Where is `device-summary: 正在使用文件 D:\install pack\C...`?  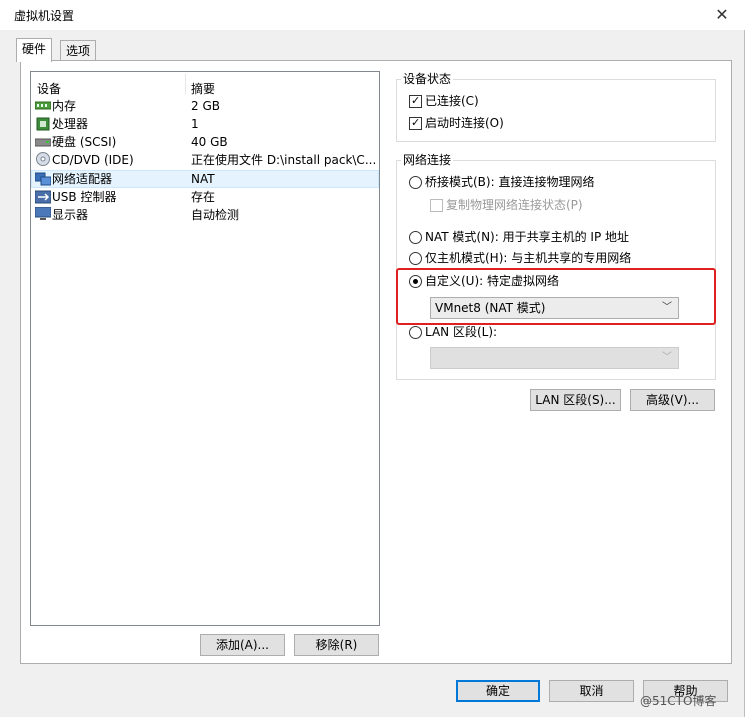
device-summary: 正在使用文件 D:\install pack\C... is located at coordinates (284, 160).